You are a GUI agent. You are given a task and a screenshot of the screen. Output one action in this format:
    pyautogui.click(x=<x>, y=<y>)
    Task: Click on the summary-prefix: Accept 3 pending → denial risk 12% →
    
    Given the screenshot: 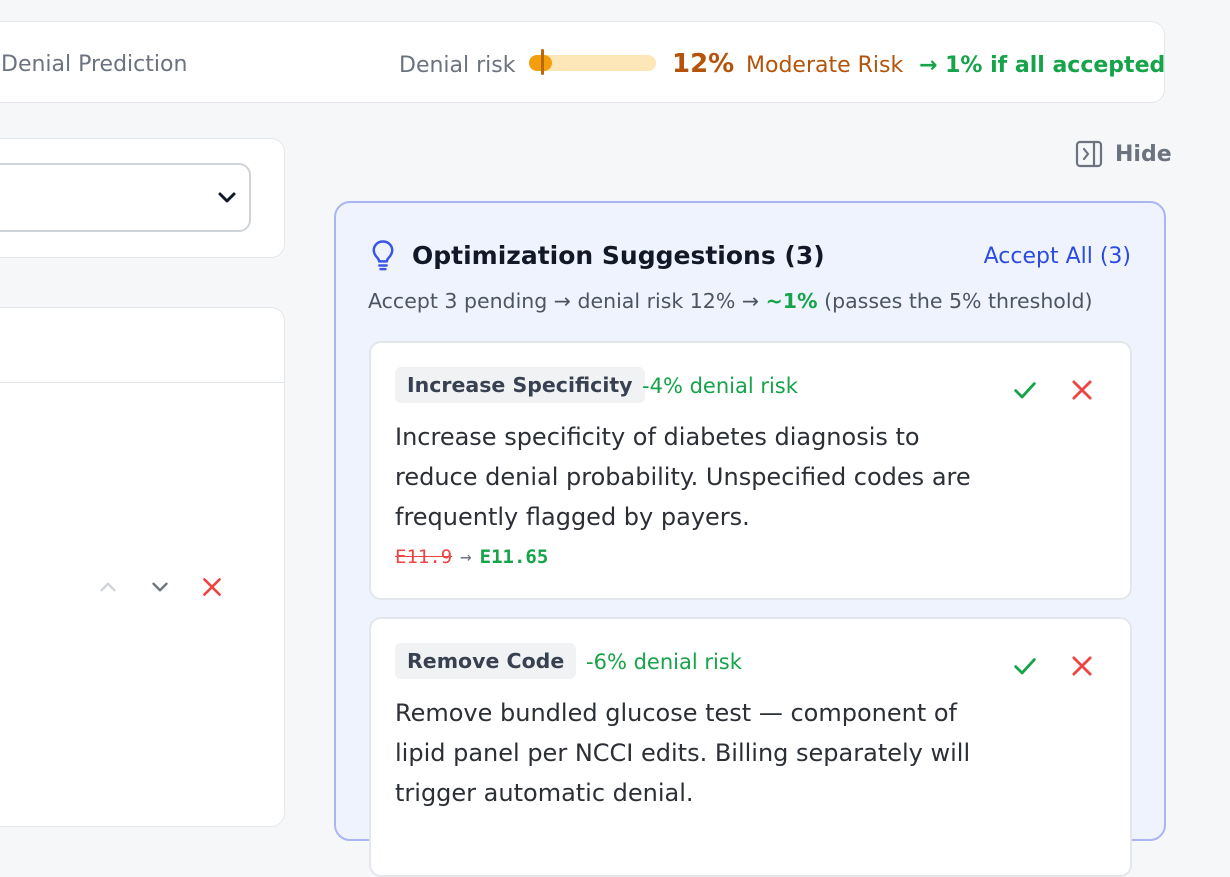 What is the action you would take?
    pyautogui.click(x=564, y=301)
    